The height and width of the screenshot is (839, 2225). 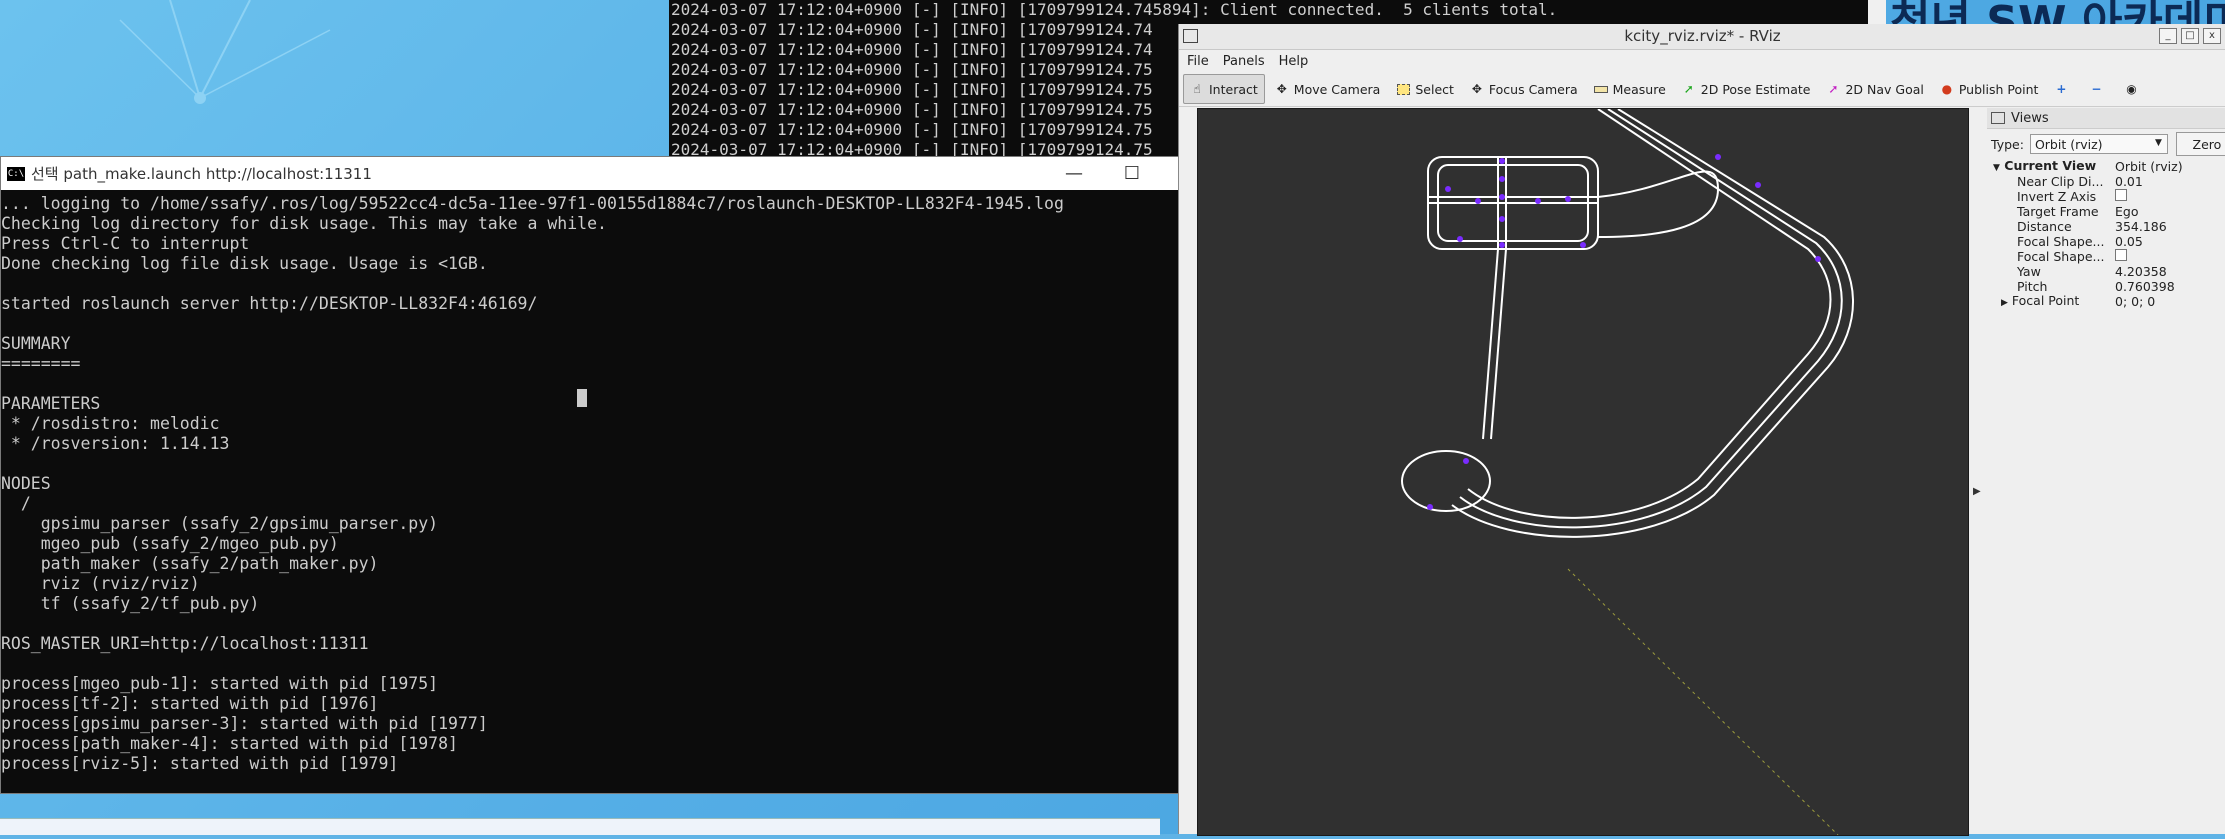 What do you see at coordinates (1755, 89) in the screenshot?
I see `tool-label: 2D Pose Estimate` at bounding box center [1755, 89].